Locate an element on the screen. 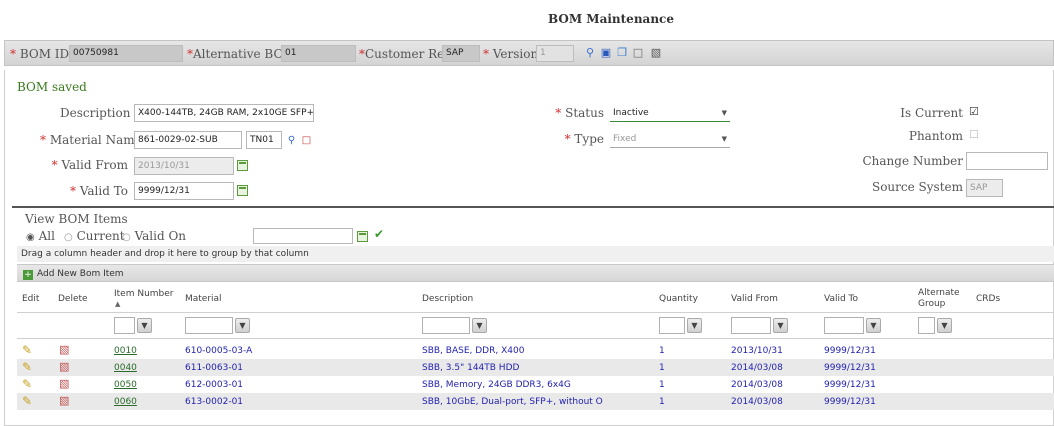 The width and height of the screenshot is (1054, 426). is-current-checkbox: ☑ is located at coordinates (974, 111).